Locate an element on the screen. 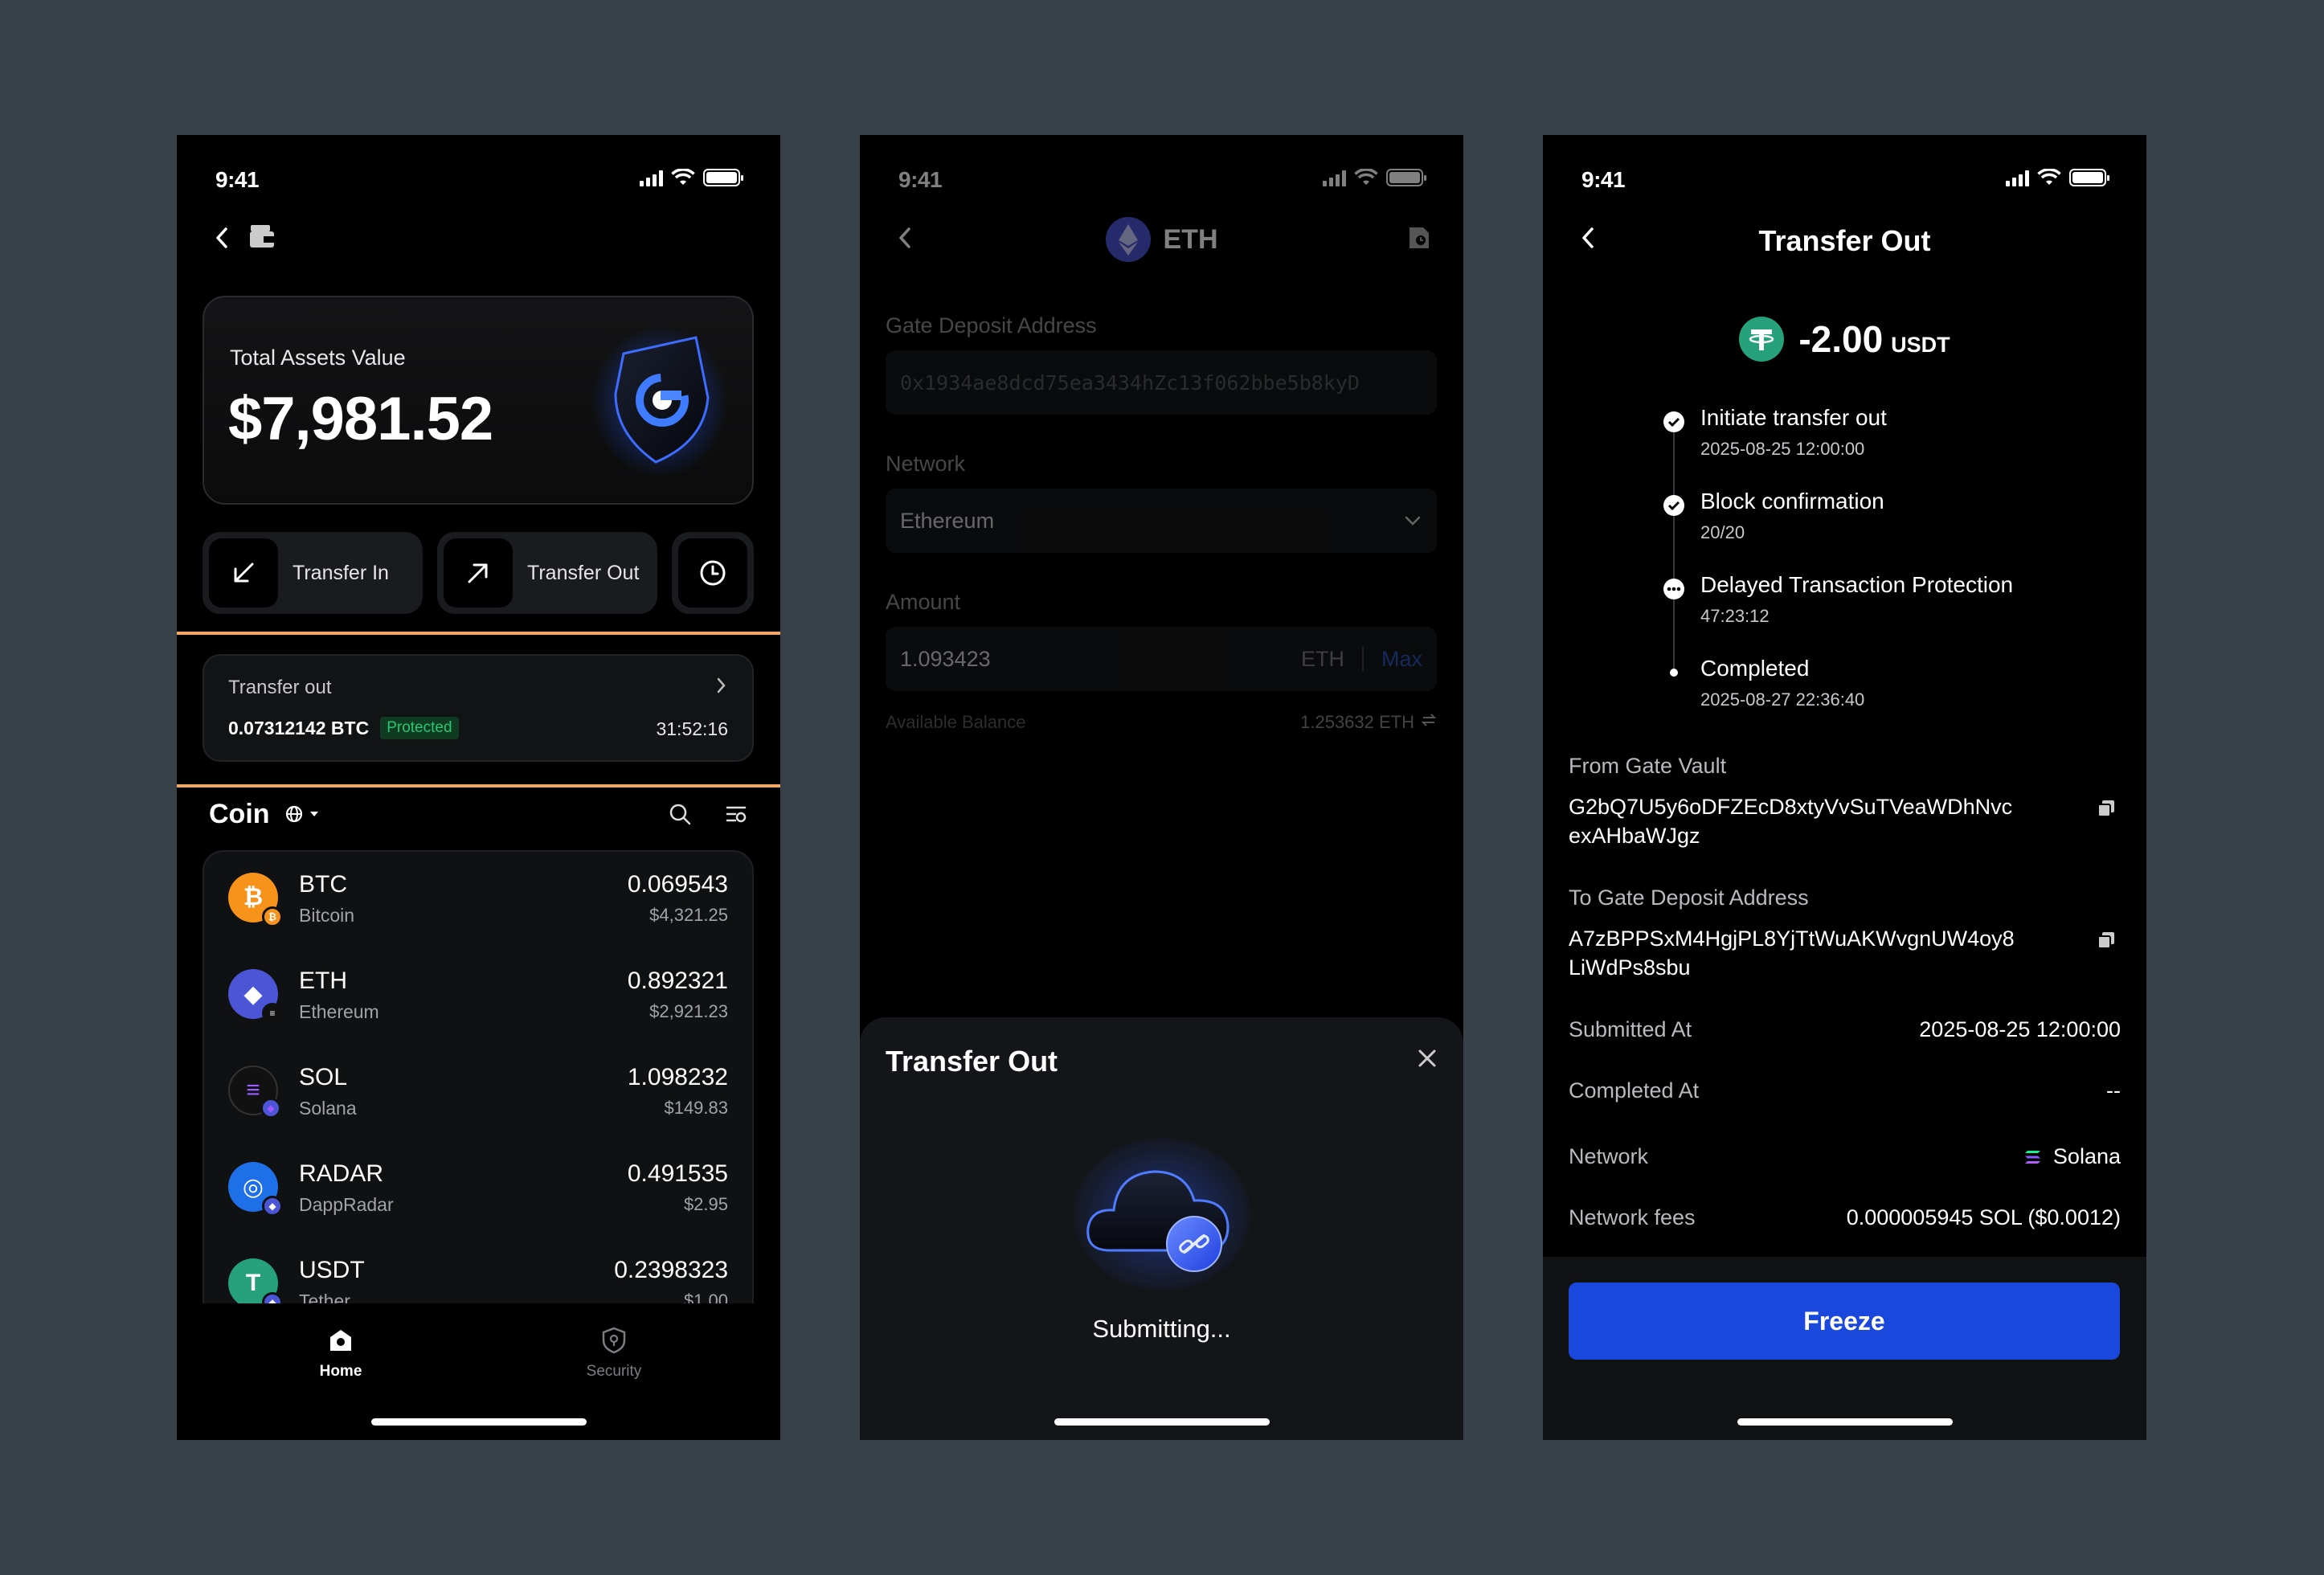 The width and height of the screenshot is (2324, 1575). coin-usd-value: $2.95 is located at coordinates (705, 1204).